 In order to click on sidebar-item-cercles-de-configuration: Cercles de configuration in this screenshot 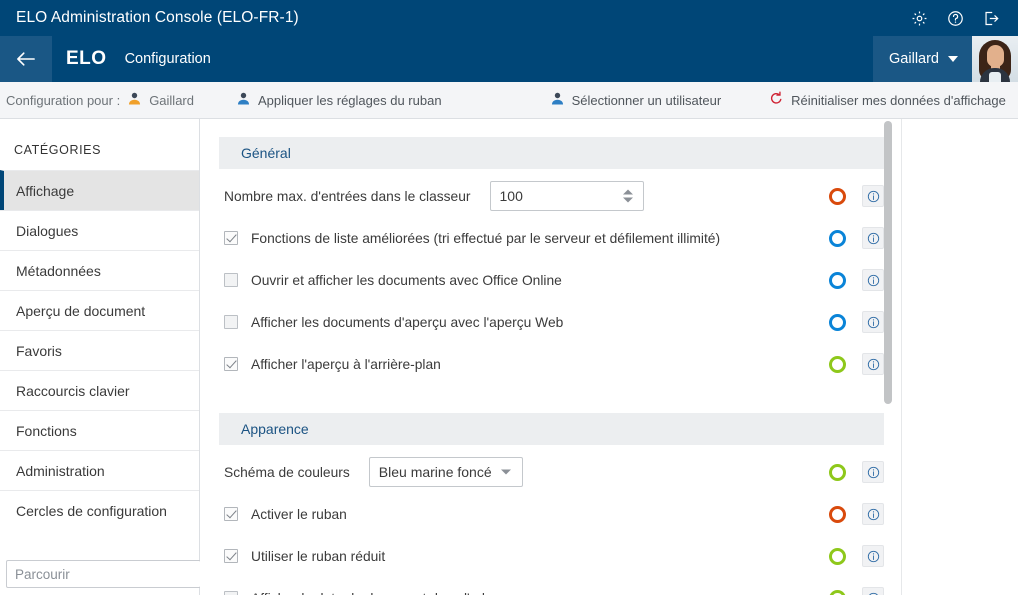, I will do `click(99, 510)`.